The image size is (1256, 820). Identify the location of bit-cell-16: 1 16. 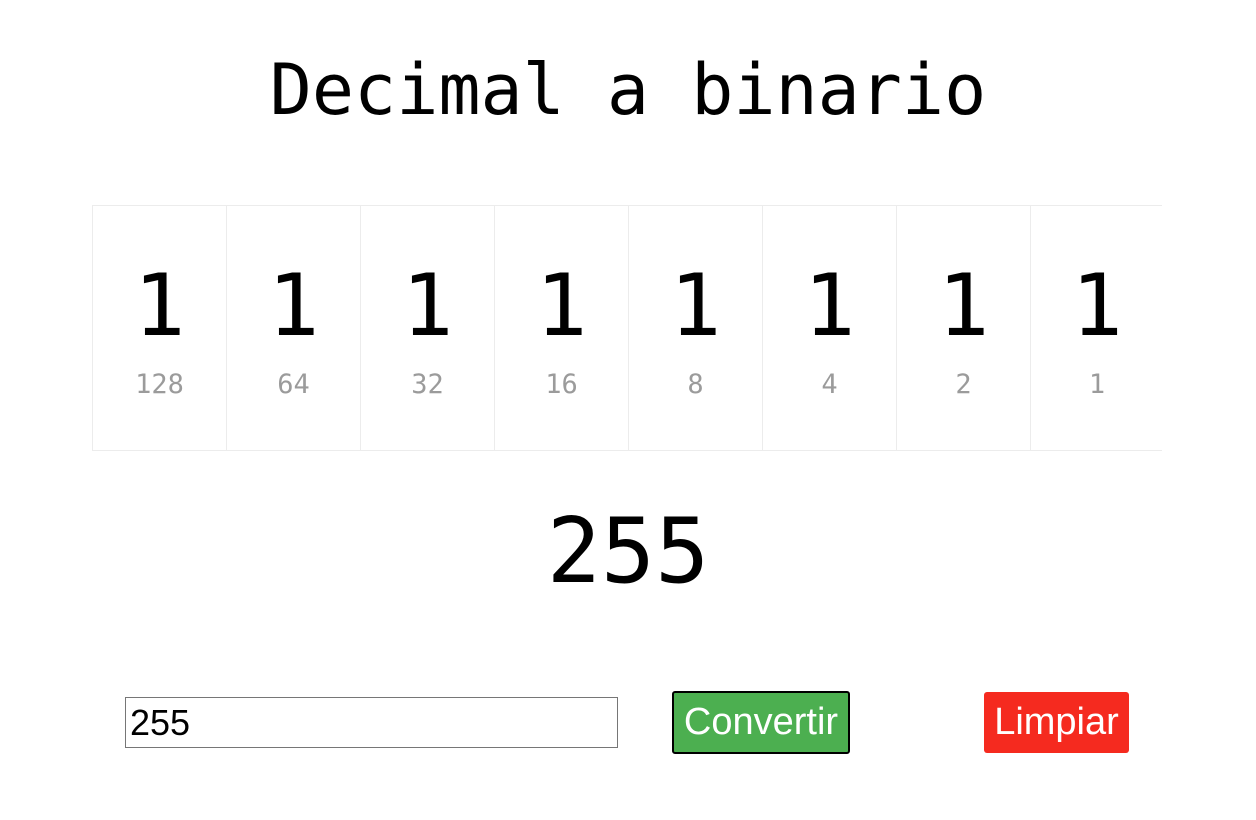
(562, 328).